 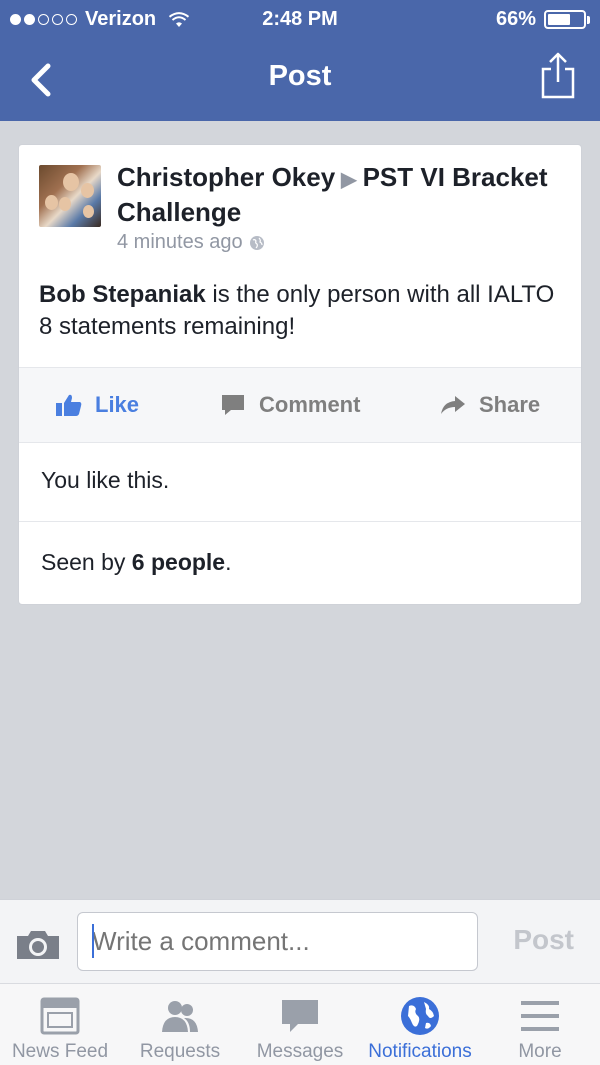 I want to click on camera-icon, so click(x=38, y=945).